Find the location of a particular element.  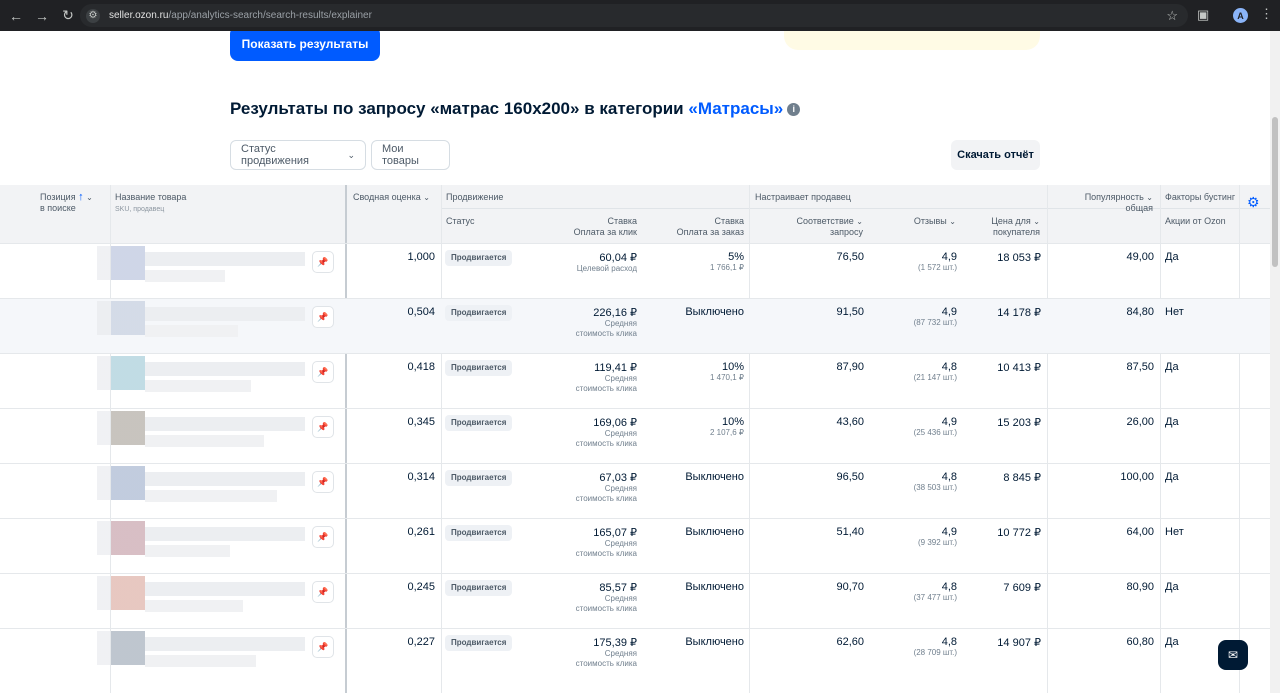

header-relevance: Соответствие ⌄ запросу is located at coordinates (817, 227).